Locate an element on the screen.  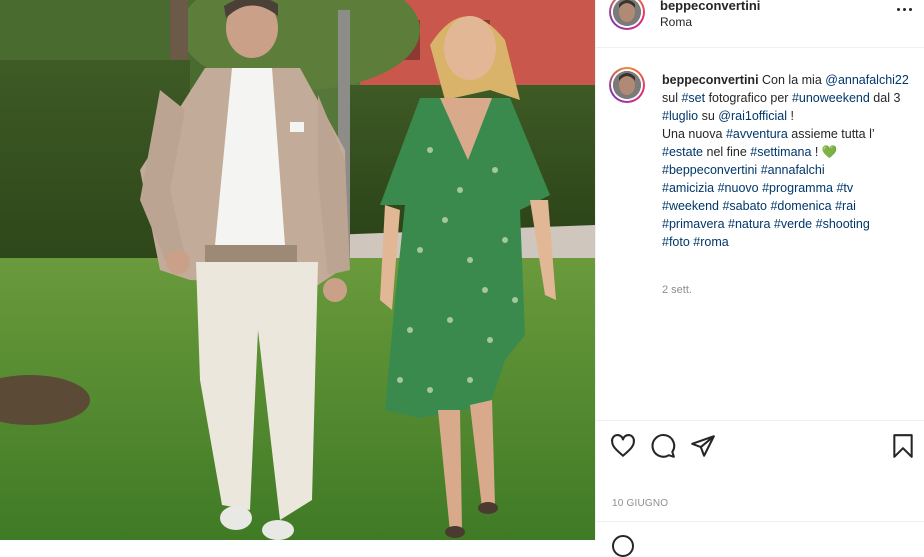
caption-text-segment: su is located at coordinates (708, 116).